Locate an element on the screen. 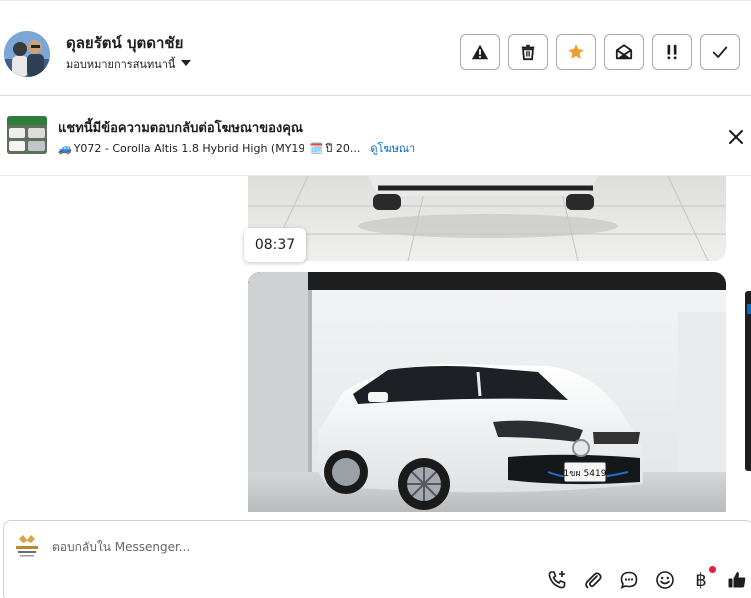 This screenshot has width=751, height=598. saved-replies-button is located at coordinates (629, 580).